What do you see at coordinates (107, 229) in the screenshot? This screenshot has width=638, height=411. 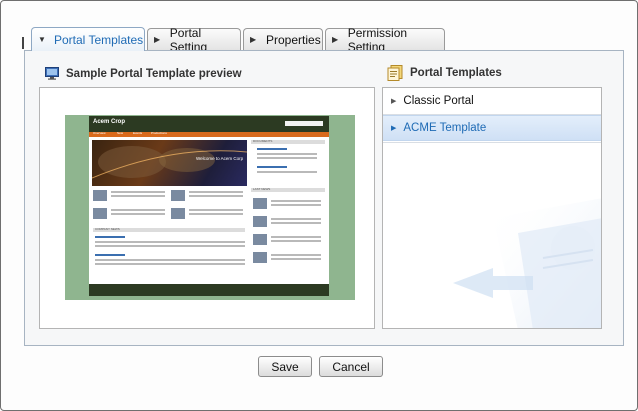 I see `thumbnail-company-heading: COMPANY NEWS` at bounding box center [107, 229].